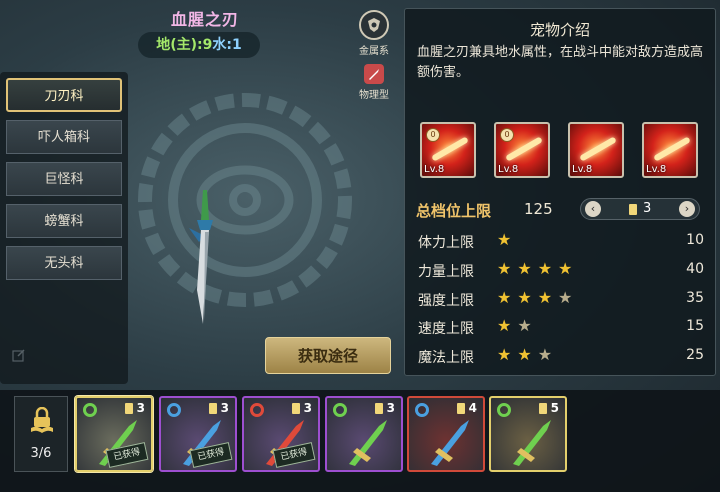 The height and width of the screenshot is (492, 720). Describe the element at coordinates (19, 355) in the screenshot. I see `edit-icon` at that location.